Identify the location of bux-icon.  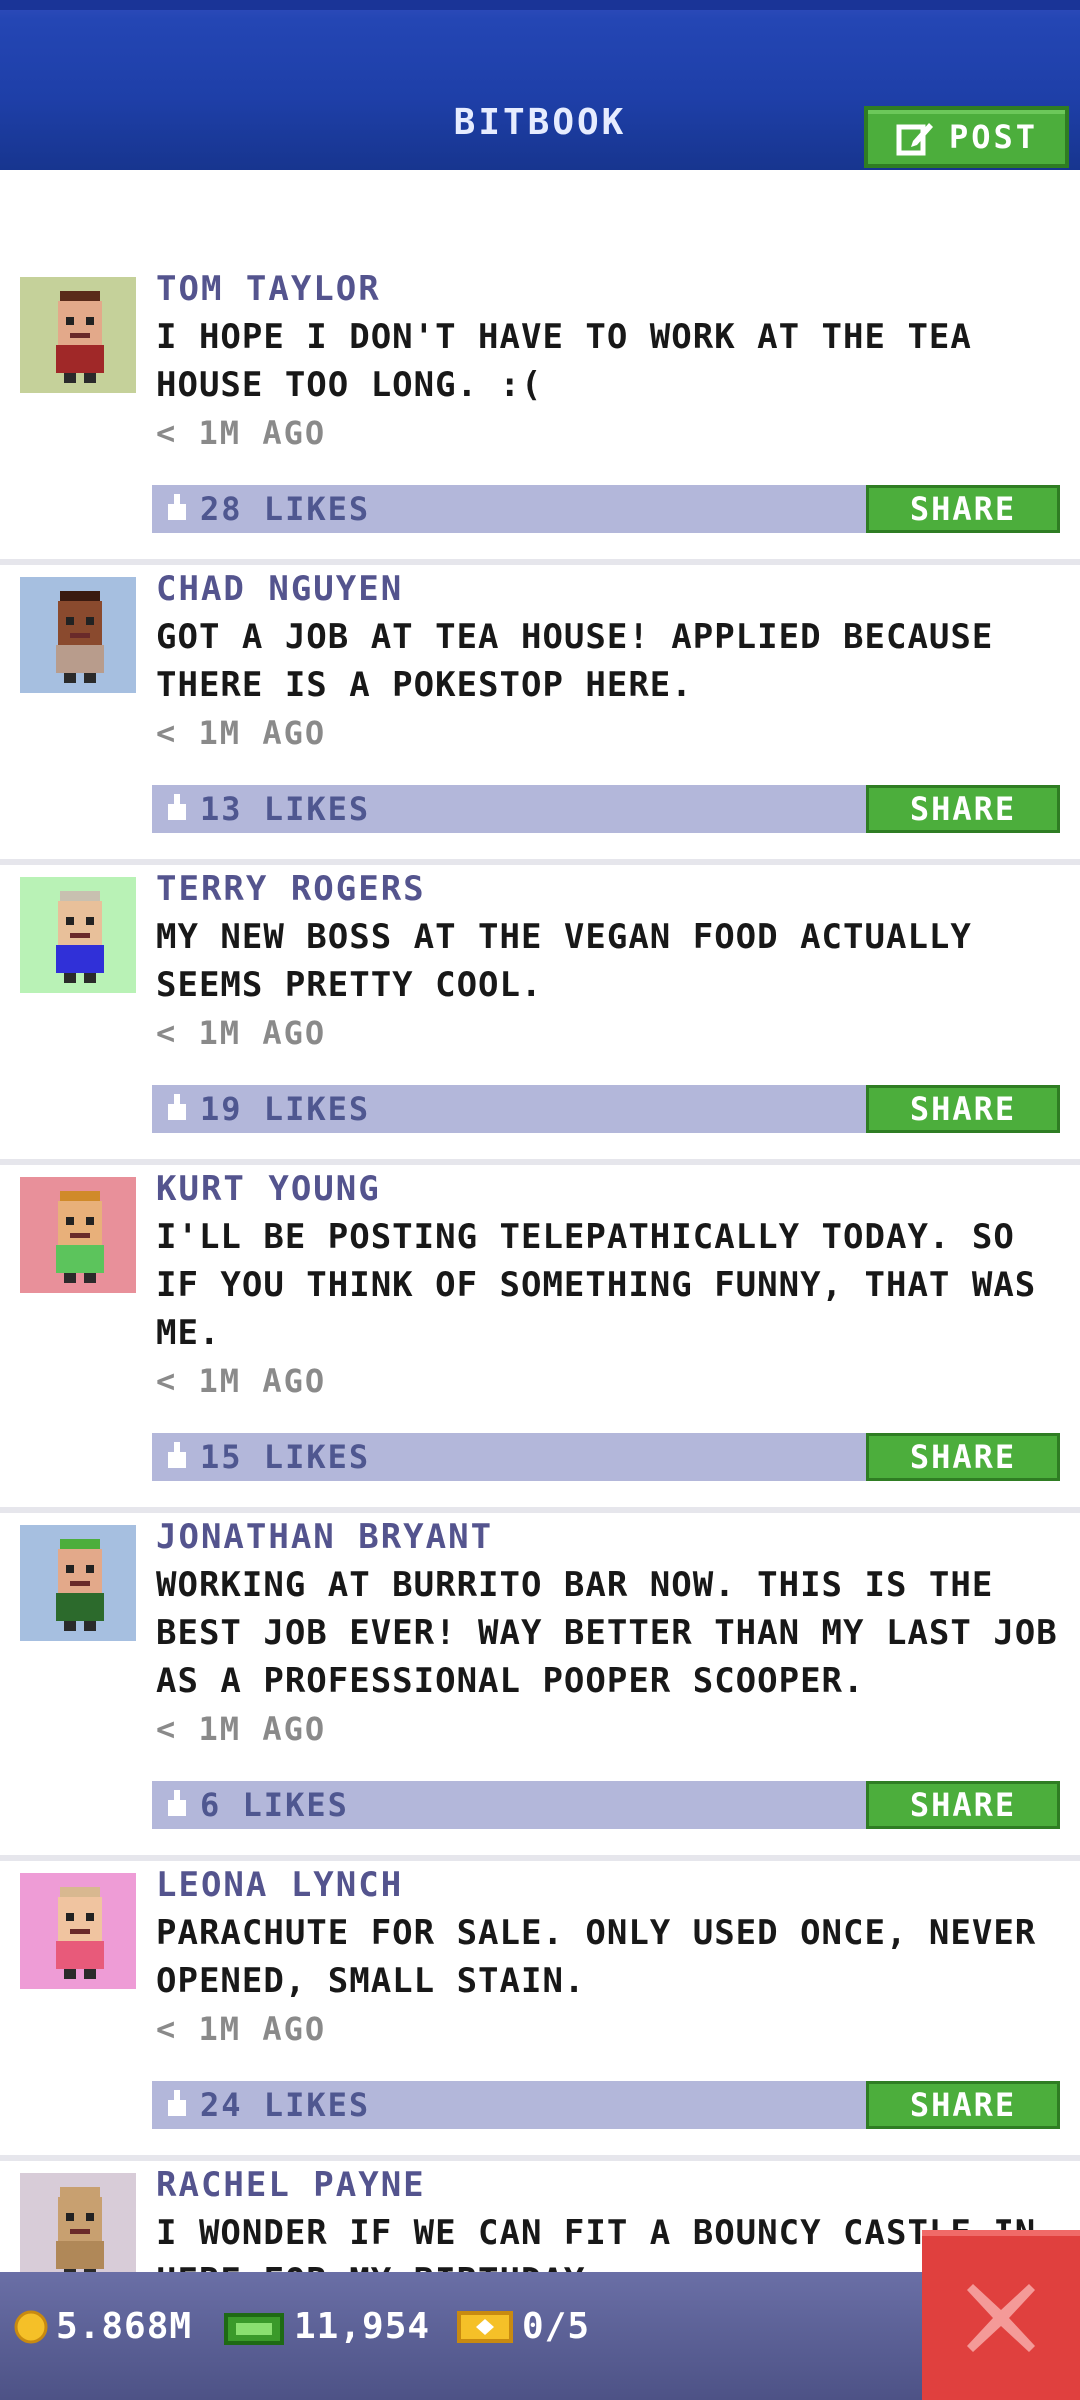
(254, 2328).